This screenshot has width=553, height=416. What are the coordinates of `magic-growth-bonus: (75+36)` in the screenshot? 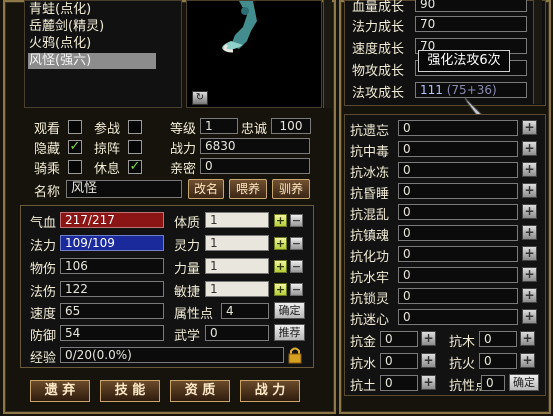 It's located at (471, 90).